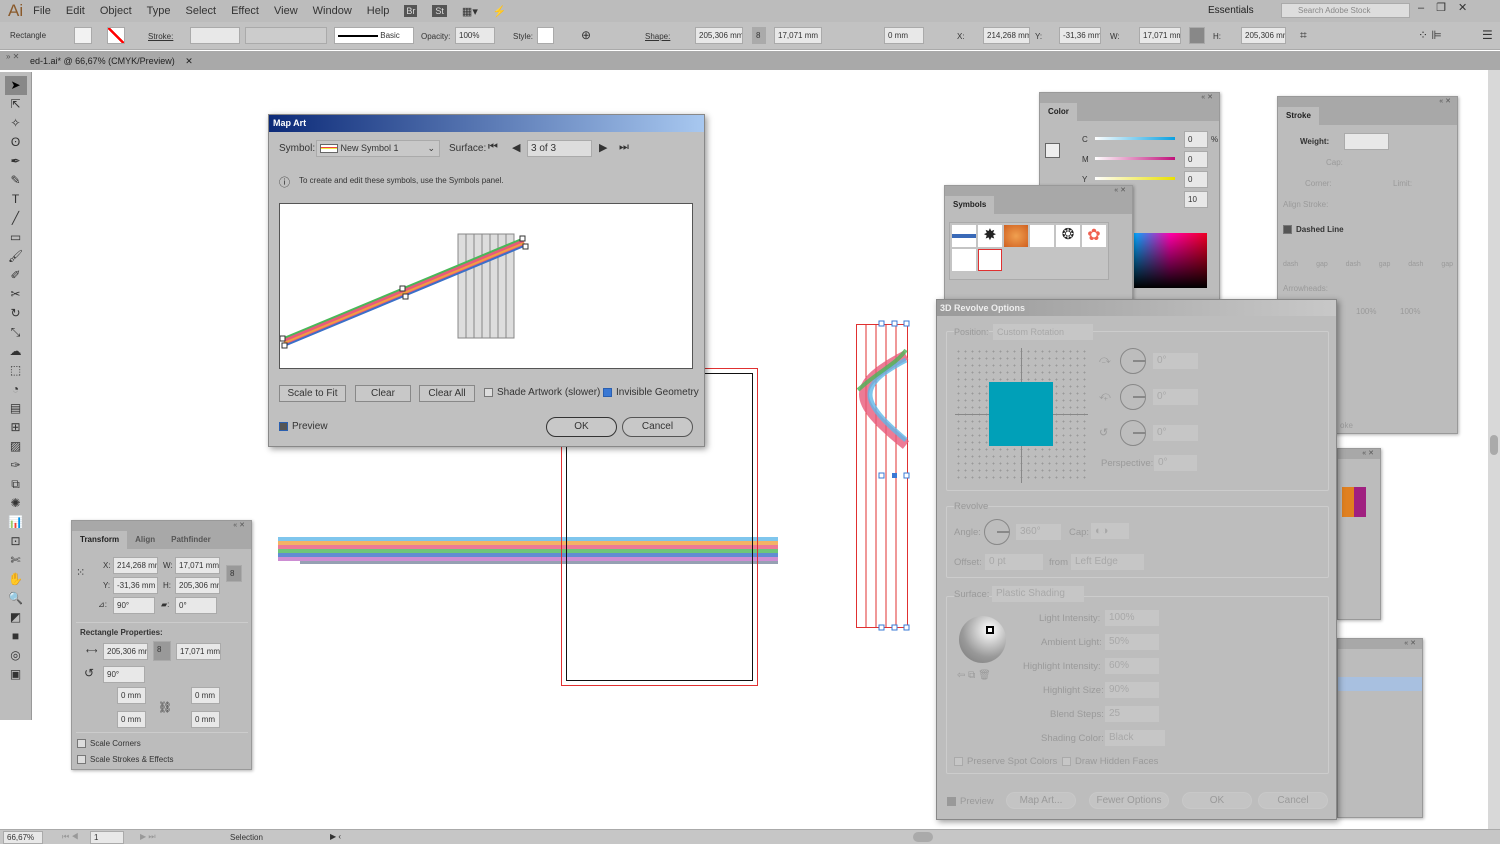  I want to click on artboard-nav-prev-icon: ⏮ ◀, so click(70, 837).